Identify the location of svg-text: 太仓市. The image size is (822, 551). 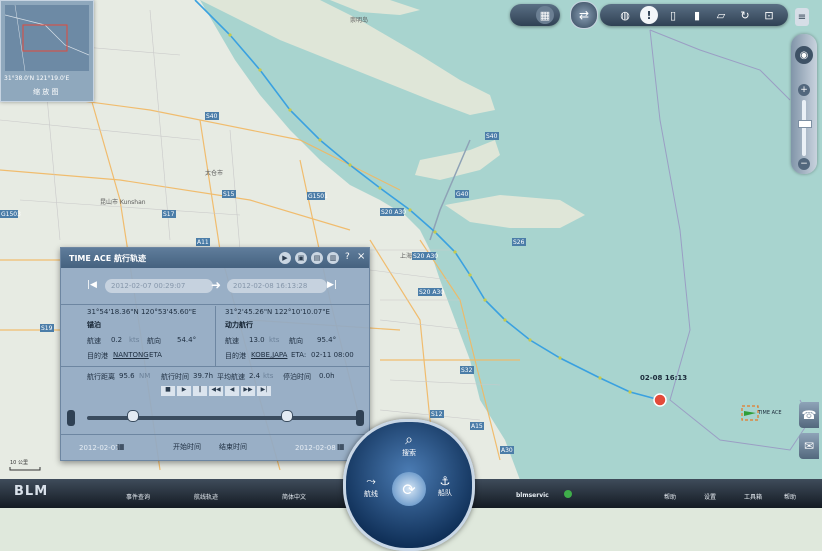
(214, 173).